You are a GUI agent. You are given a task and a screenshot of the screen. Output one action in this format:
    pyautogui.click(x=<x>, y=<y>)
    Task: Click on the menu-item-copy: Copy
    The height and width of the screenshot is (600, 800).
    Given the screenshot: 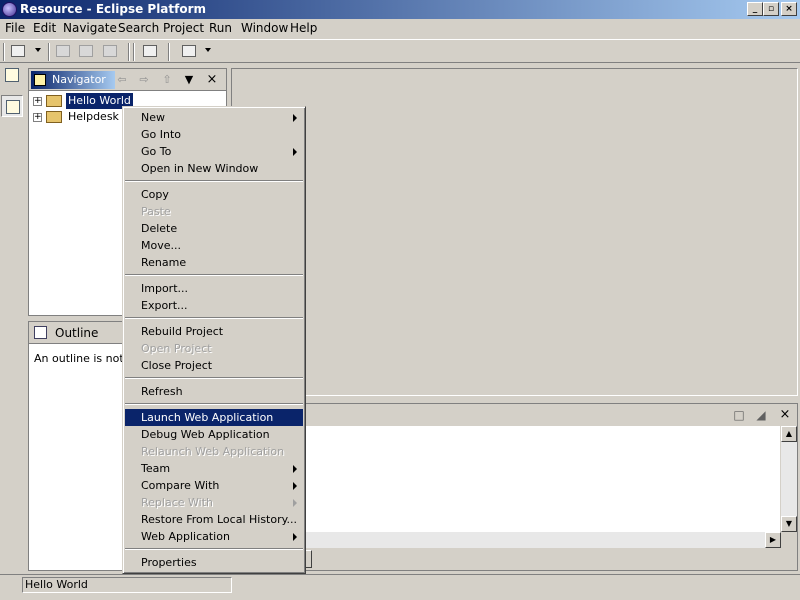 What is the action you would take?
    pyautogui.click(x=214, y=194)
    